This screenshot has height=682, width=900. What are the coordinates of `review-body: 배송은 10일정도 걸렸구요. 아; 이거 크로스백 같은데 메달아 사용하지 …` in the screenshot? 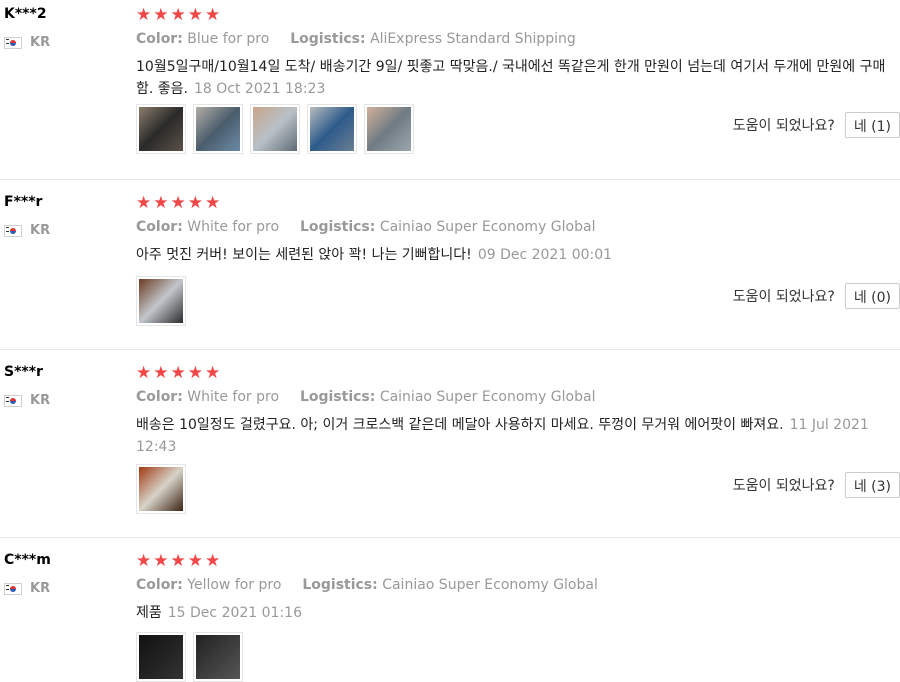 It's located at (460, 425).